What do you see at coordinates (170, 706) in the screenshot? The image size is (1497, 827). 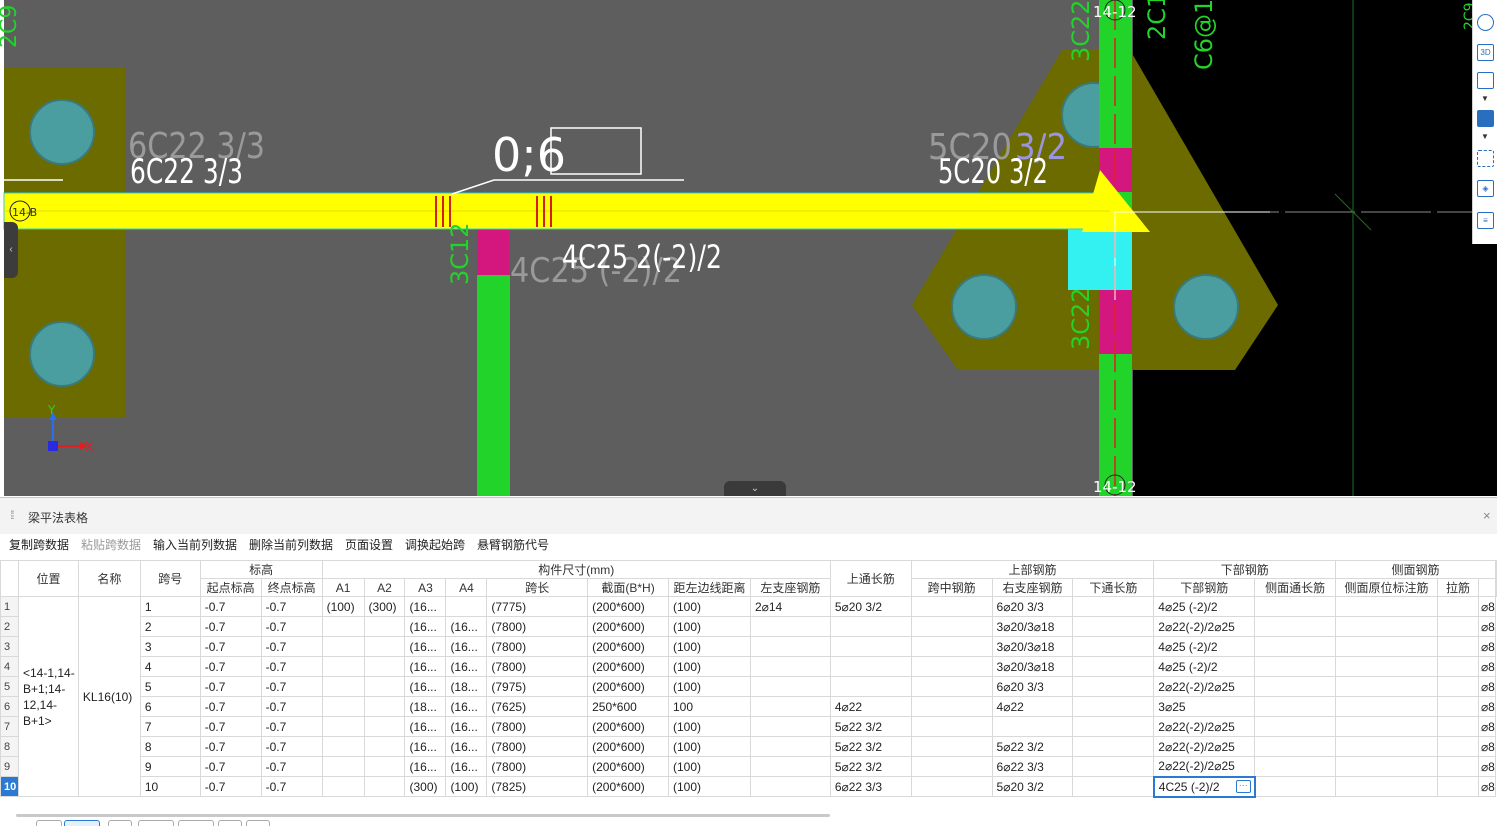 I see `cell-span: 6` at bounding box center [170, 706].